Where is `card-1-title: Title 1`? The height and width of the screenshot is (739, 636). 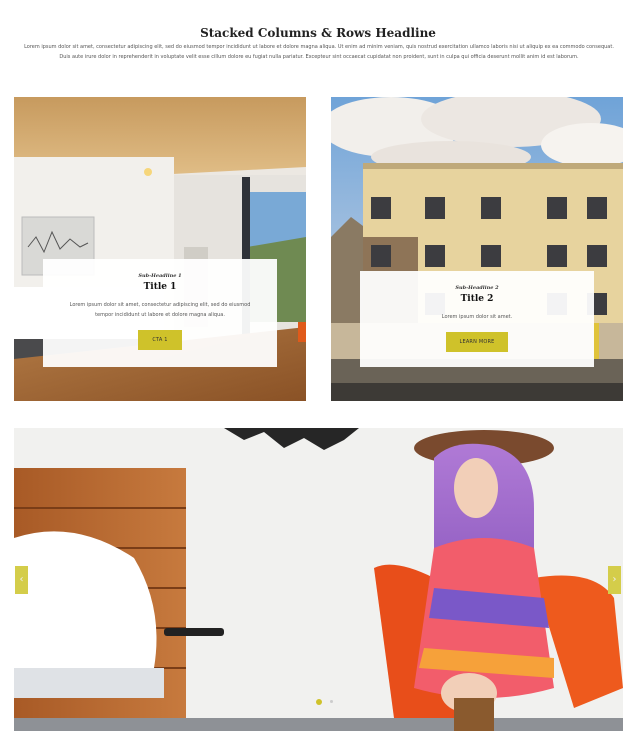 card-1-title: Title 1 is located at coordinates (160, 287).